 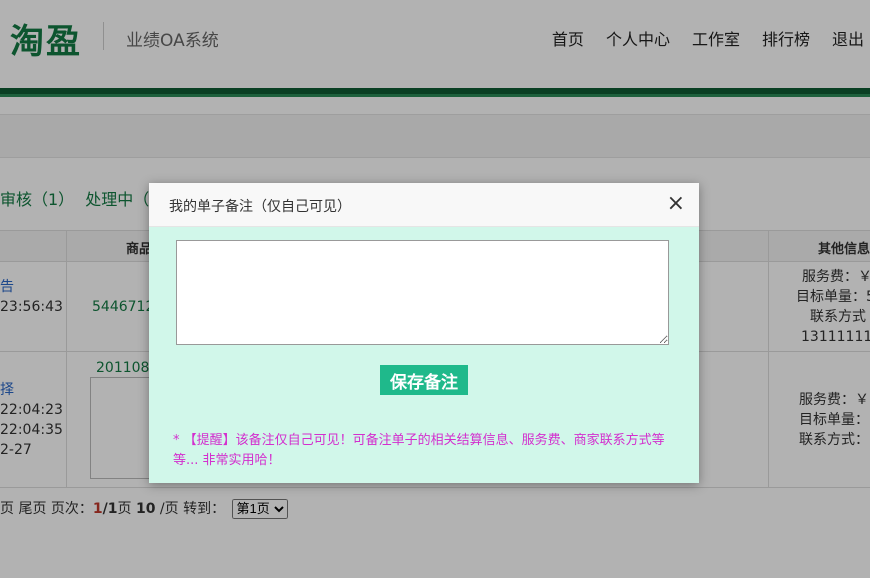 What do you see at coordinates (676, 204) in the screenshot?
I see `close-icon: ×` at bounding box center [676, 204].